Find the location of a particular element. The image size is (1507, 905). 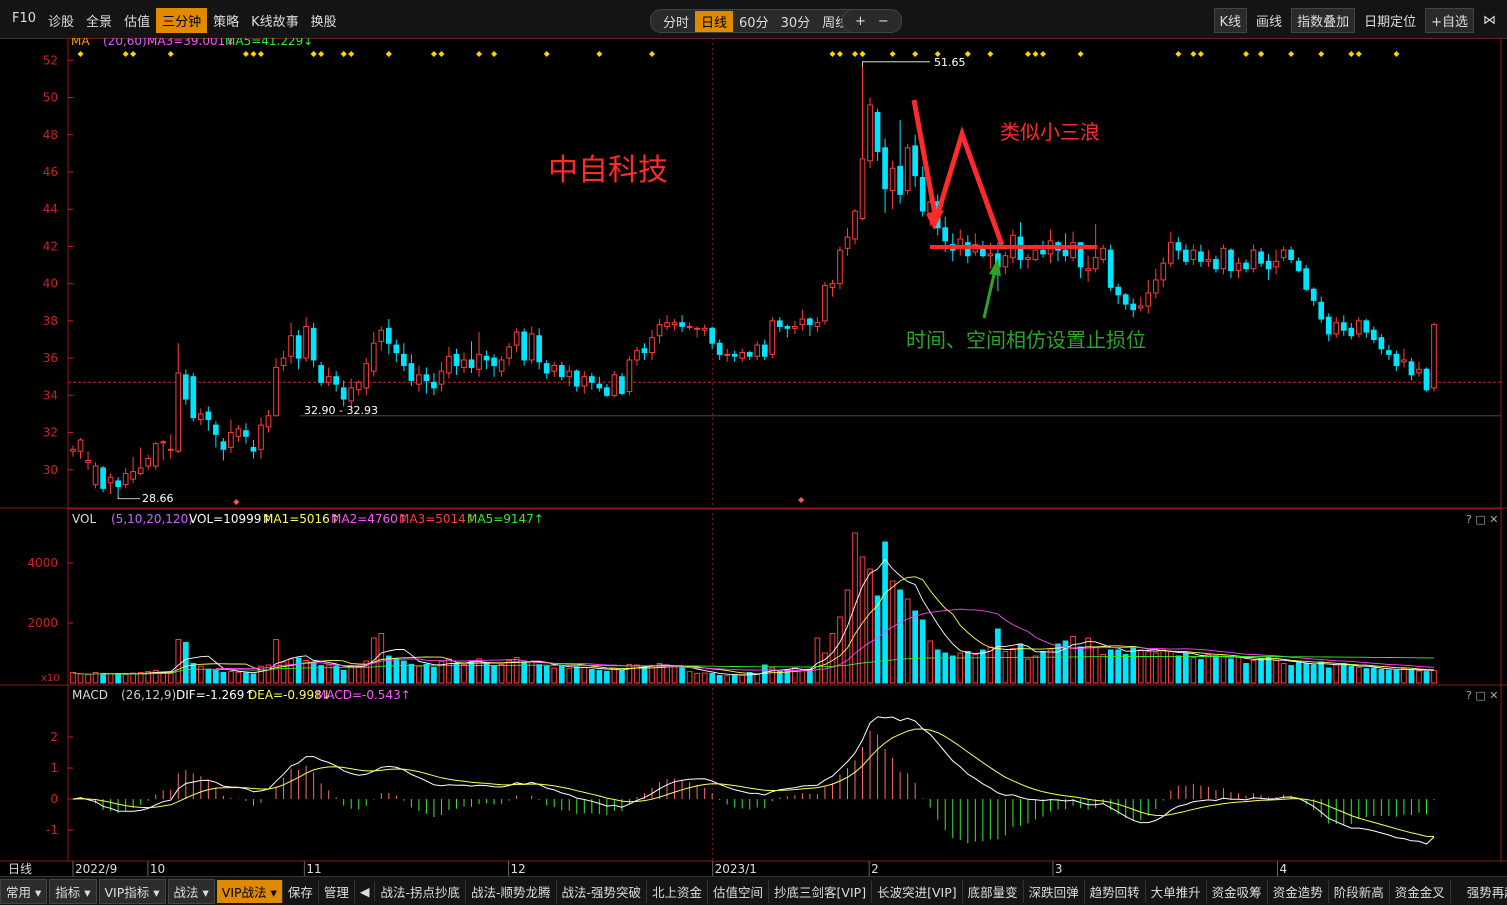

xaxis-tick-label: 2022/9 is located at coordinates (96, 869).